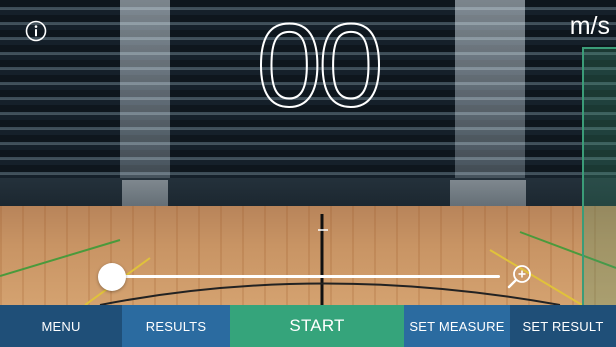  I want to click on measure-zone-overlay, so click(599, 176).